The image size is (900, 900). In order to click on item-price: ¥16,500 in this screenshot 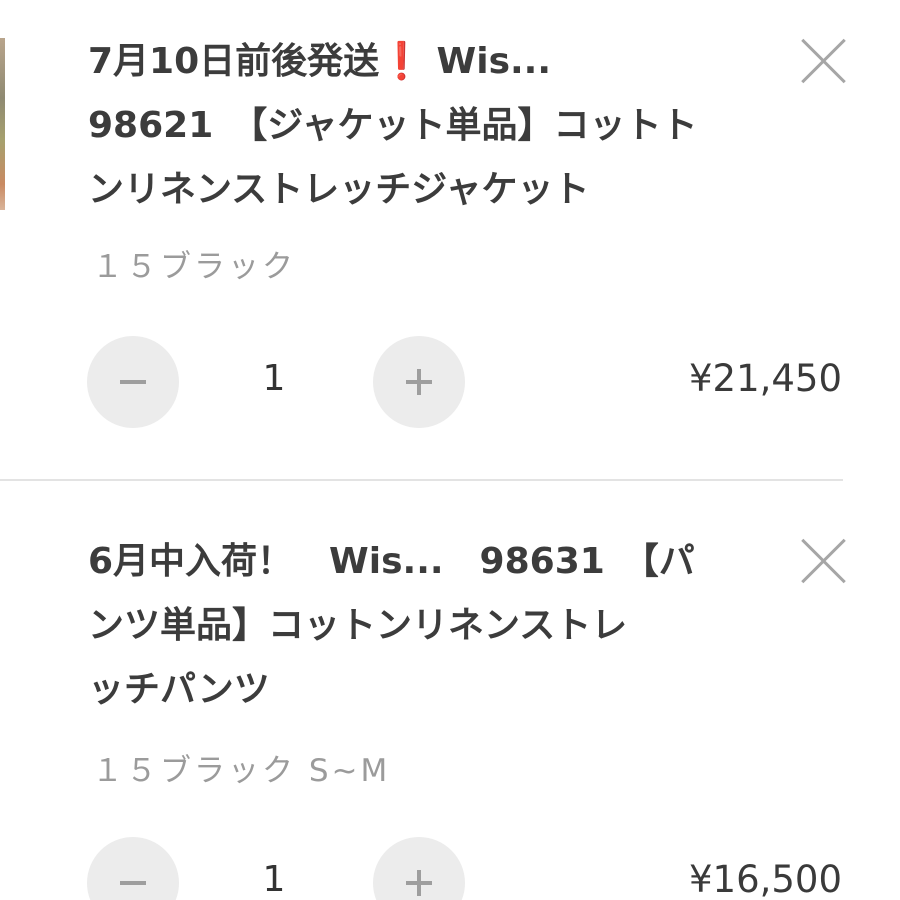, I will do `click(765, 879)`.